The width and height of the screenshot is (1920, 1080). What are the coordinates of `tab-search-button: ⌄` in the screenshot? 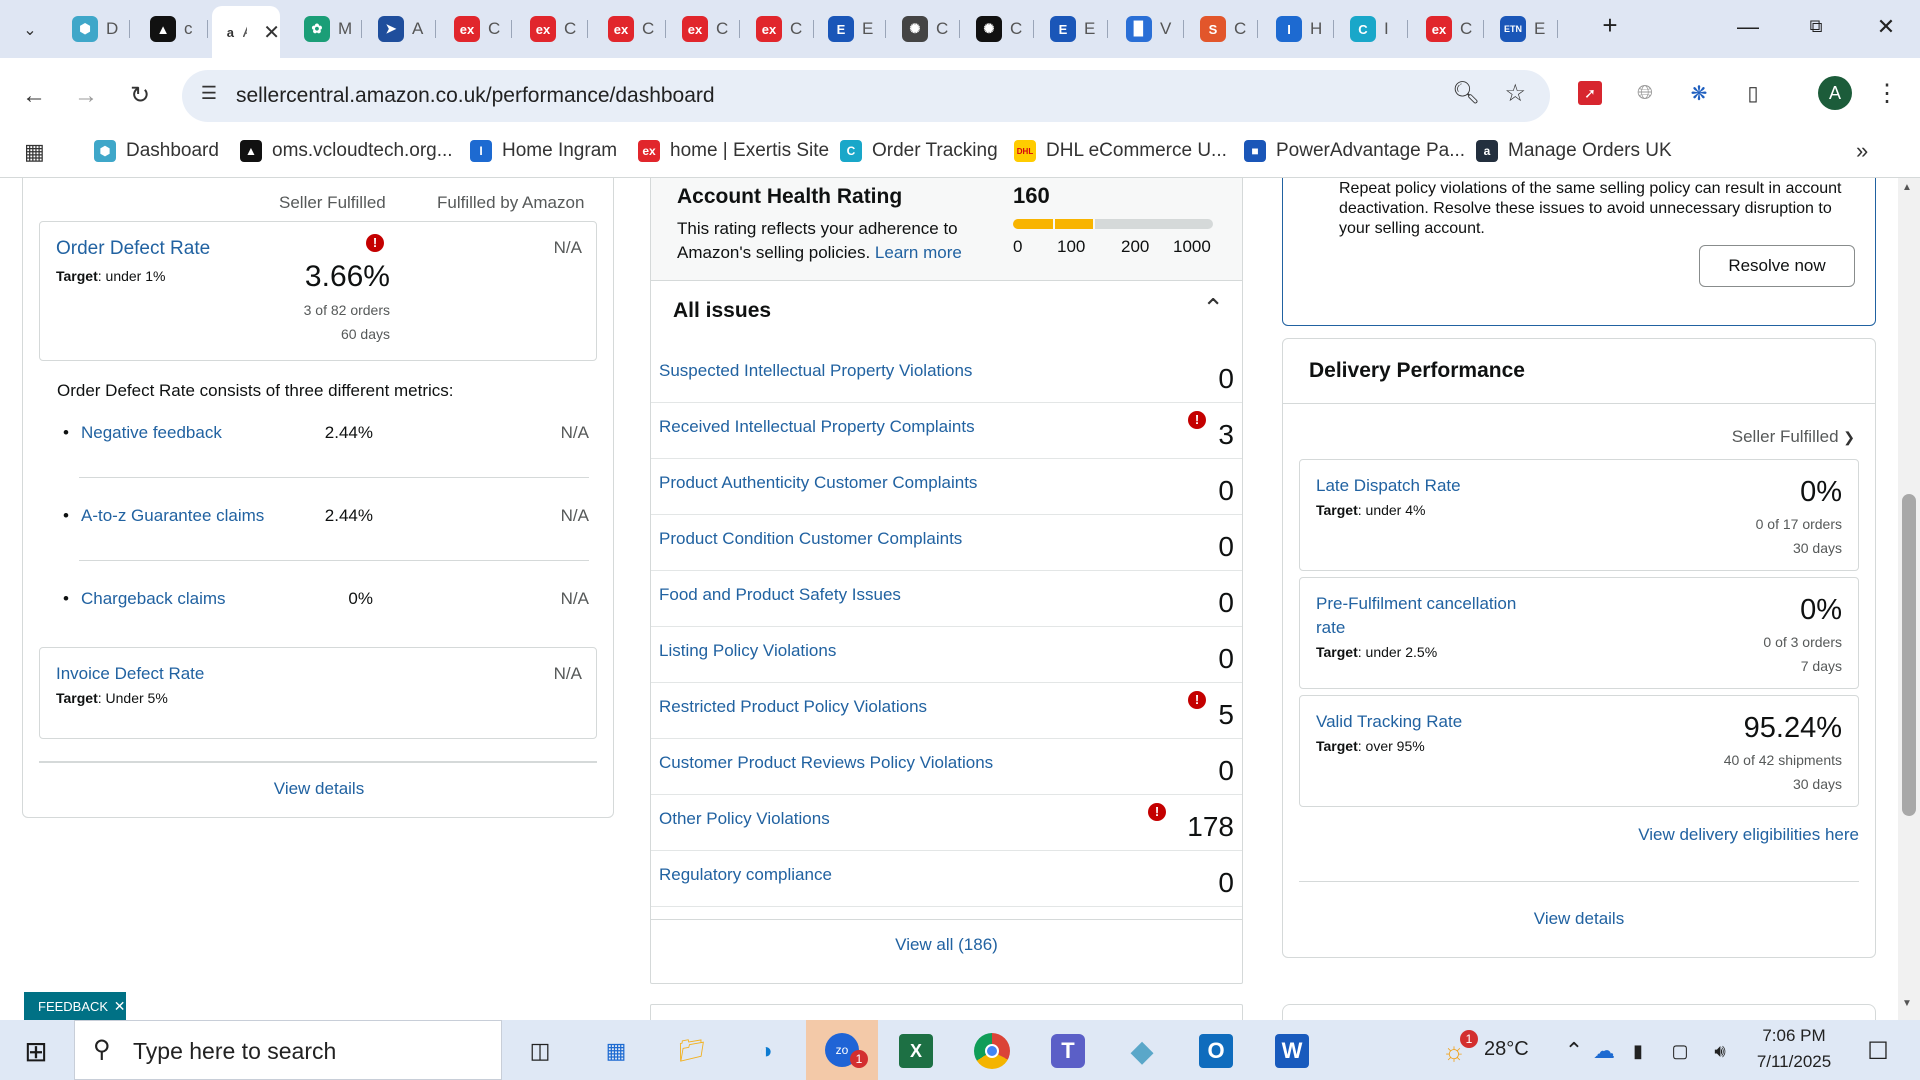 It's located at (30, 30).